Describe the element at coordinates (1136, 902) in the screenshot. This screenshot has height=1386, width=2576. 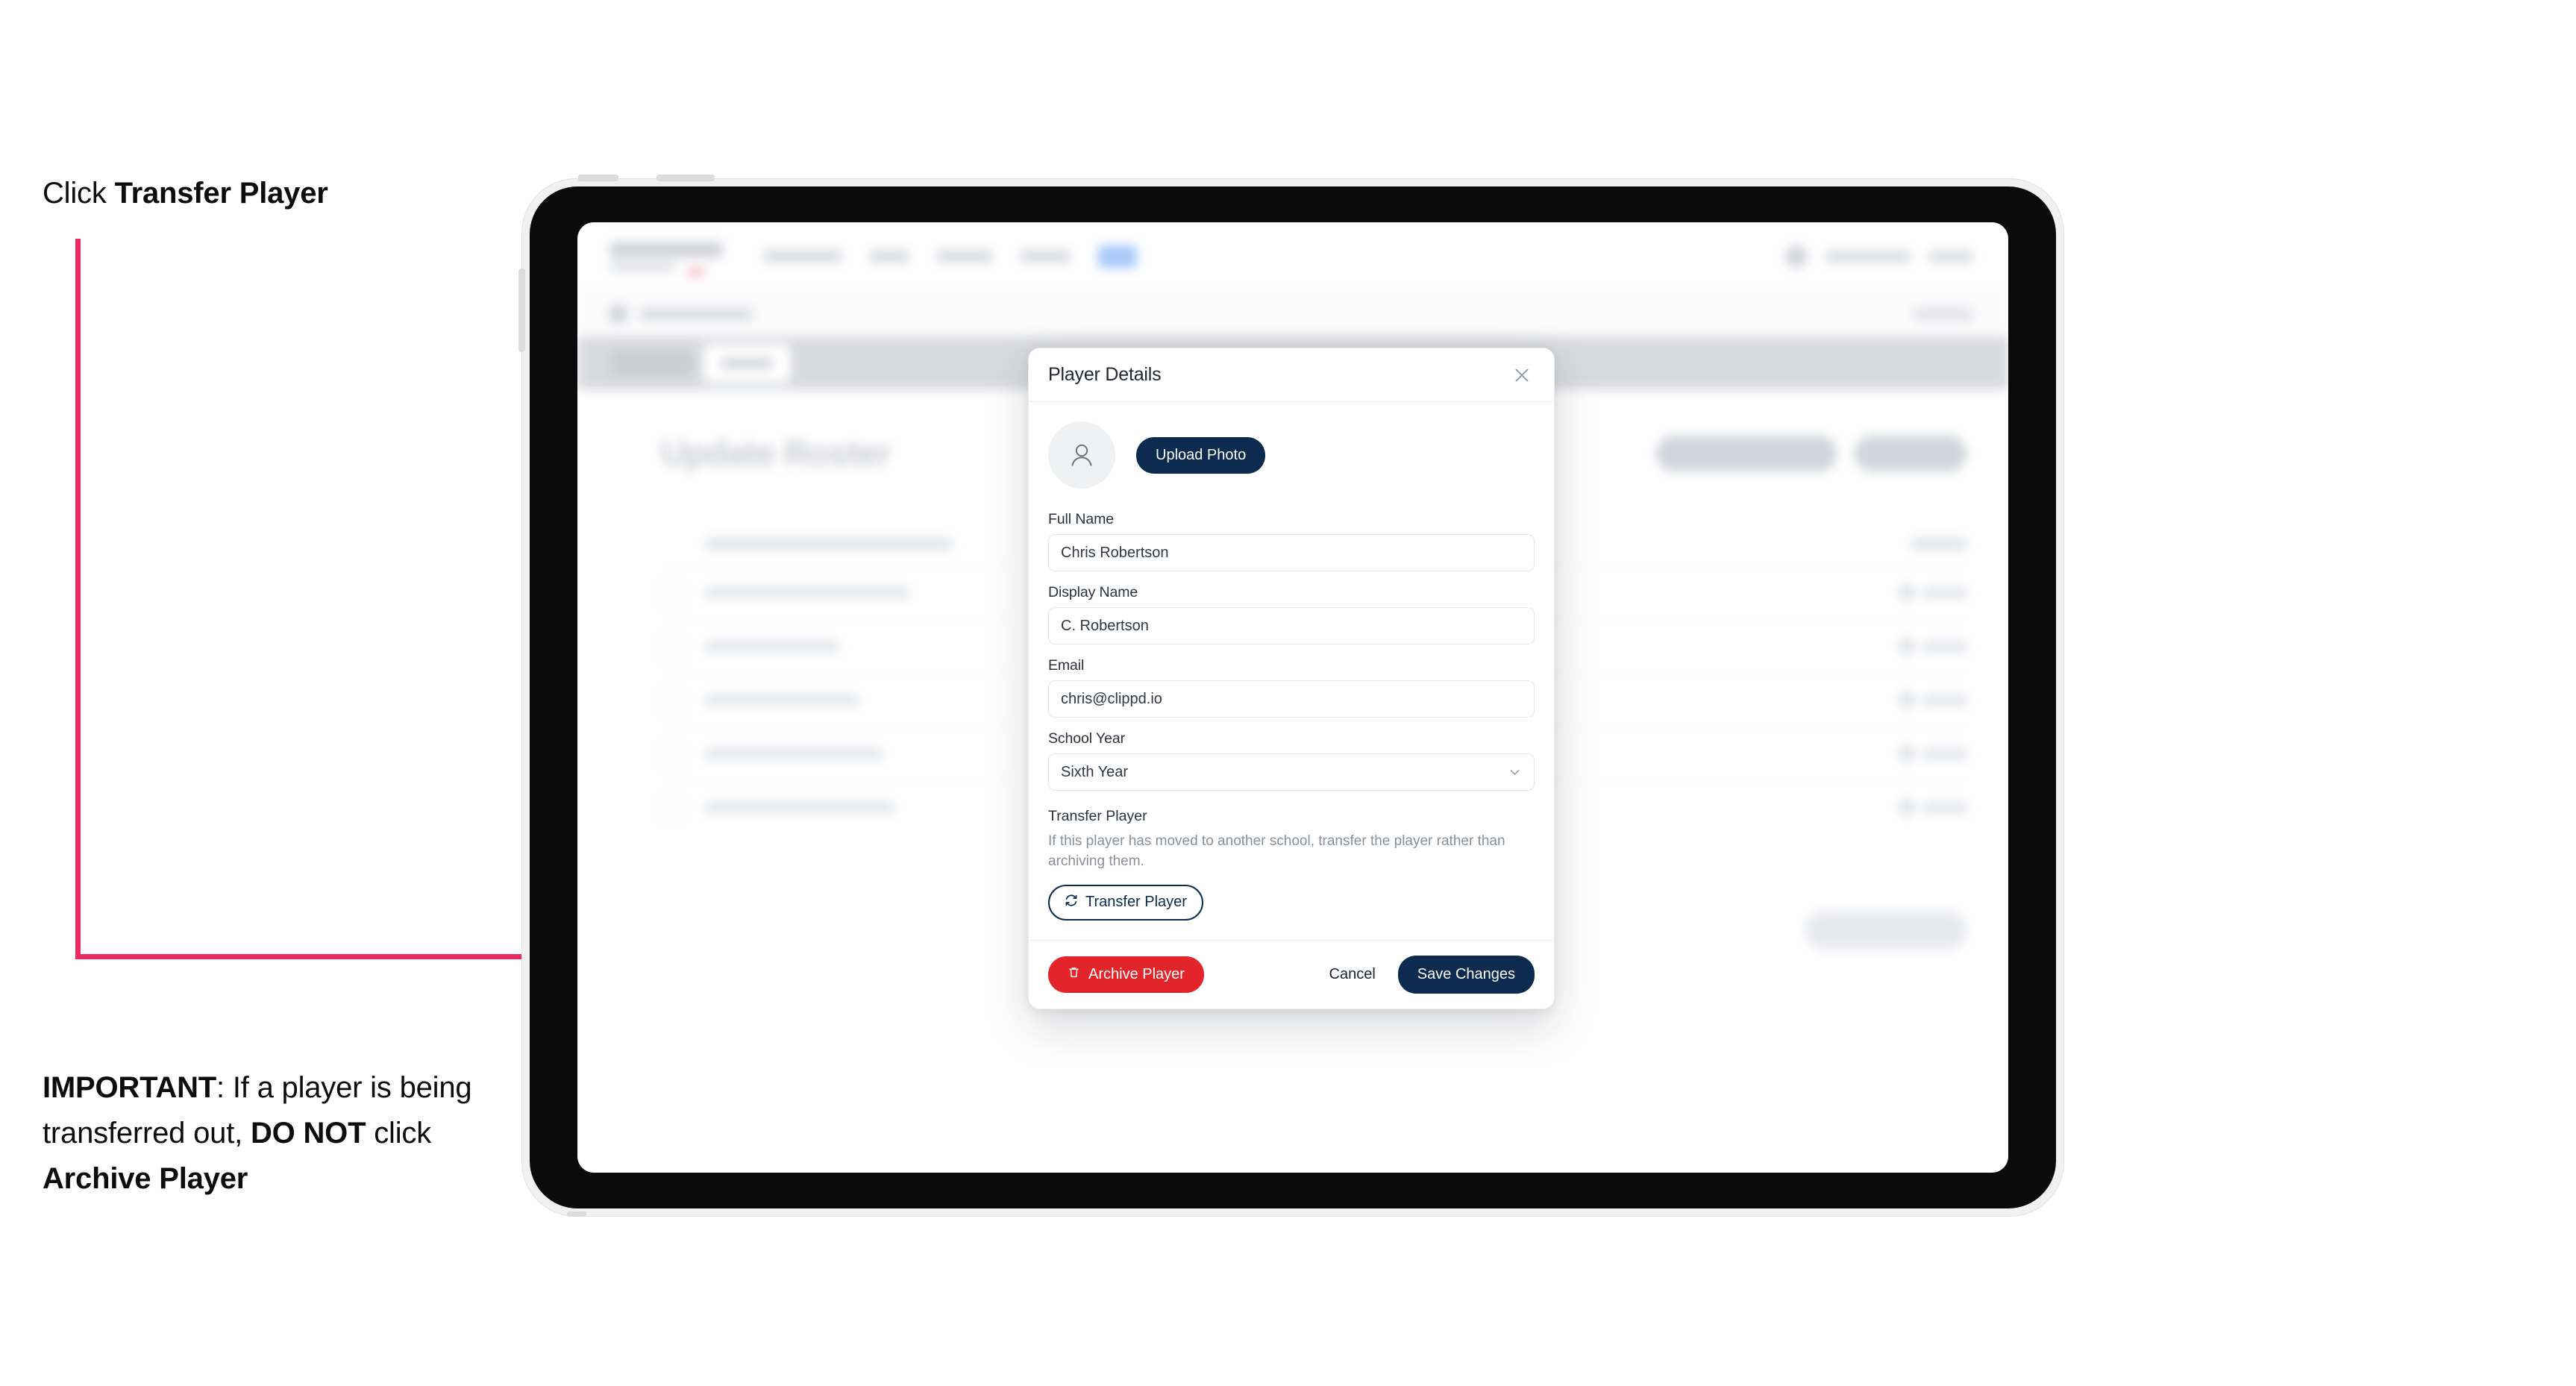
I see `transfer-player-button-label: Transfer Player` at that location.